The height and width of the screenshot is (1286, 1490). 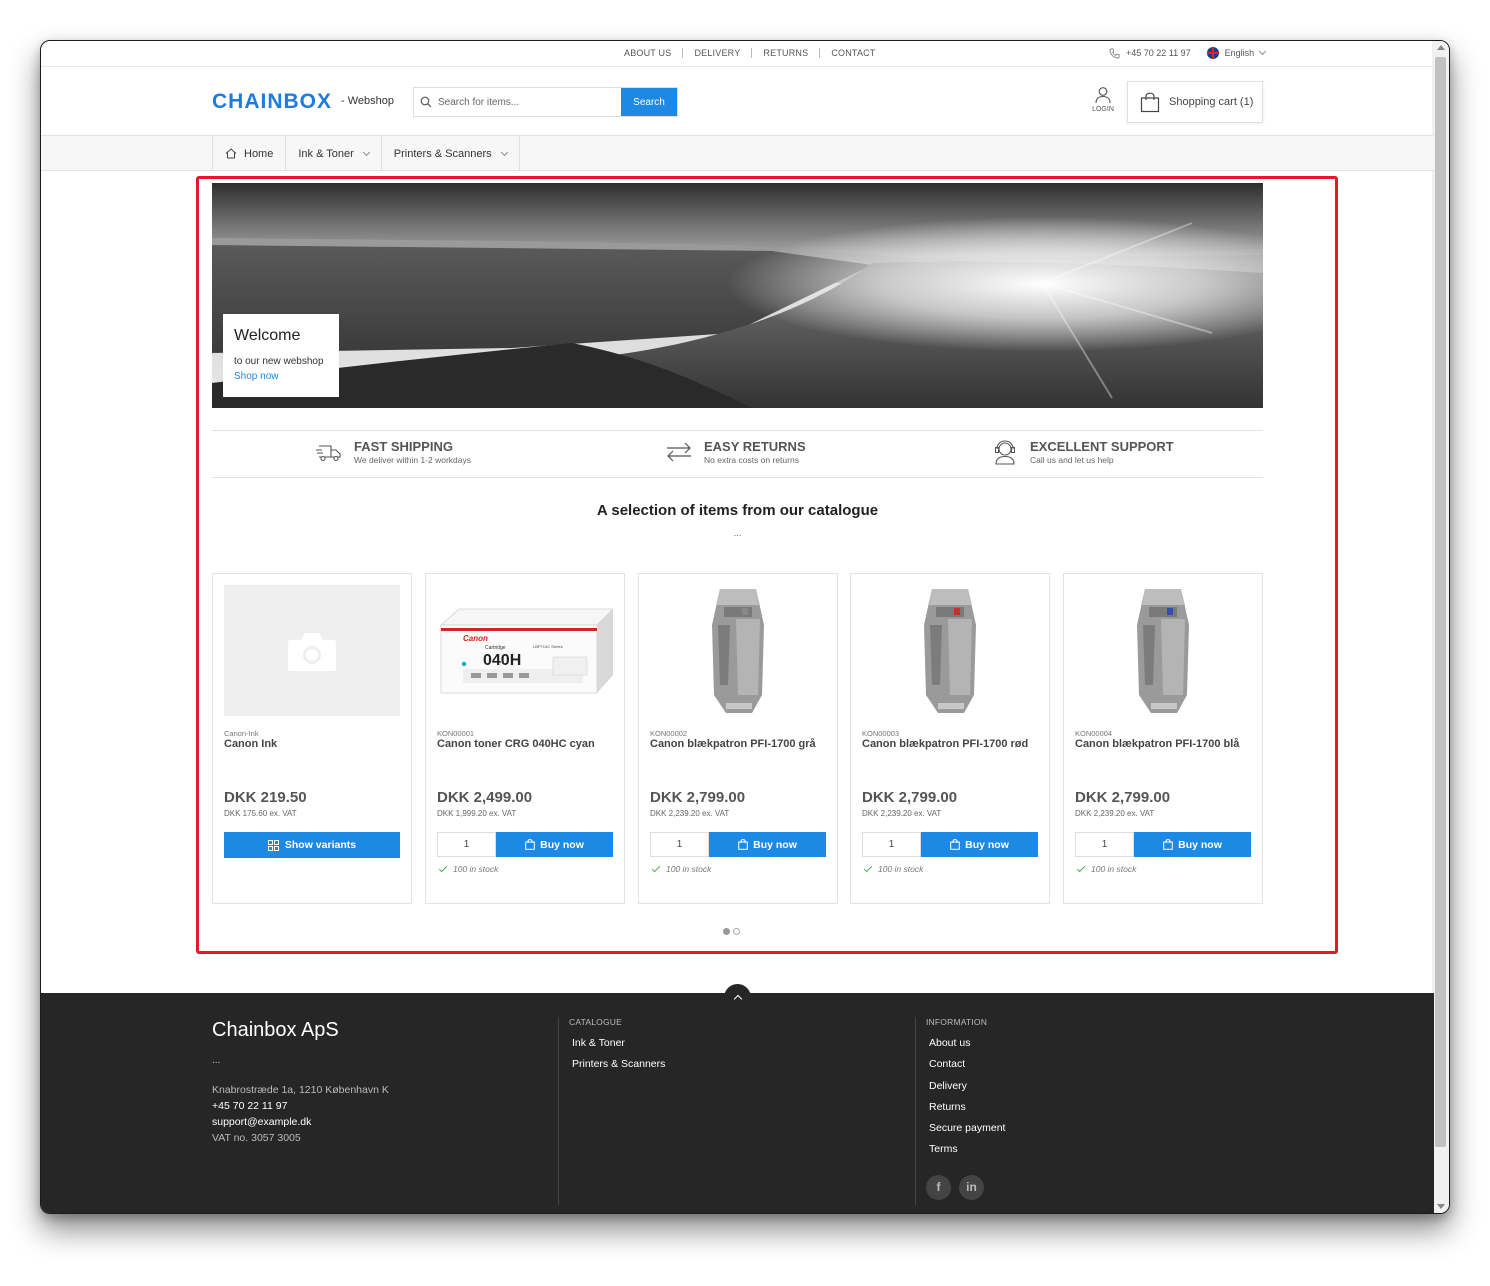 I want to click on product-sku: KON00004, so click(x=1094, y=733).